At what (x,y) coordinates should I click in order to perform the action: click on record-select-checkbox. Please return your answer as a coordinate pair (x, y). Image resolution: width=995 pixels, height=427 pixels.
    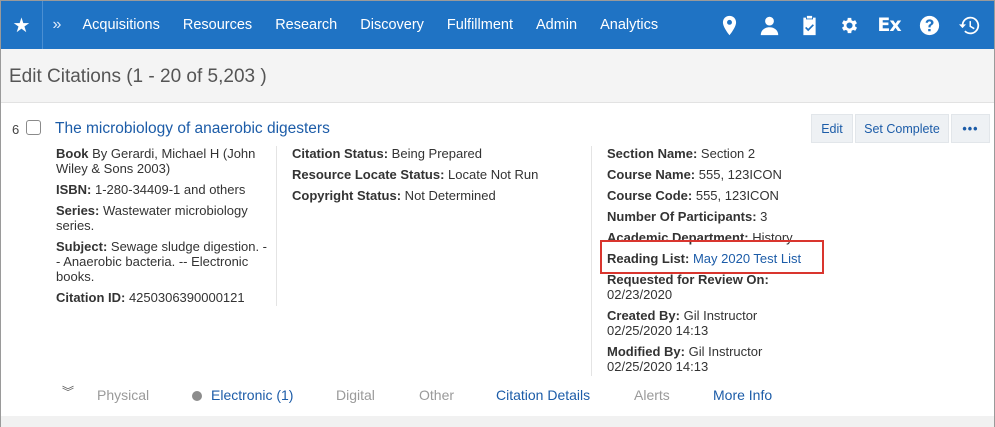
    Looking at the image, I should click on (33, 127).